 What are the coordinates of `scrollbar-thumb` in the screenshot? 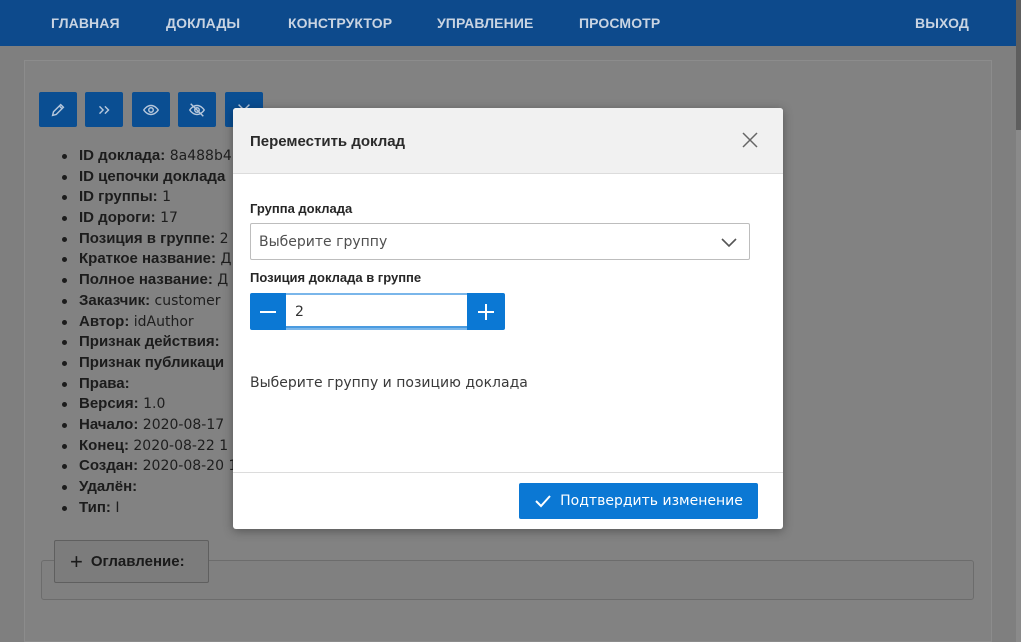 It's located at (1018, 65).